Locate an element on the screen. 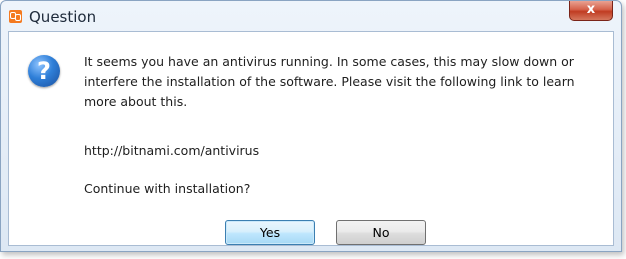 Image resolution: width=626 pixels, height=259 pixels. continue-prompt: Continue with installation? is located at coordinates (167, 188).